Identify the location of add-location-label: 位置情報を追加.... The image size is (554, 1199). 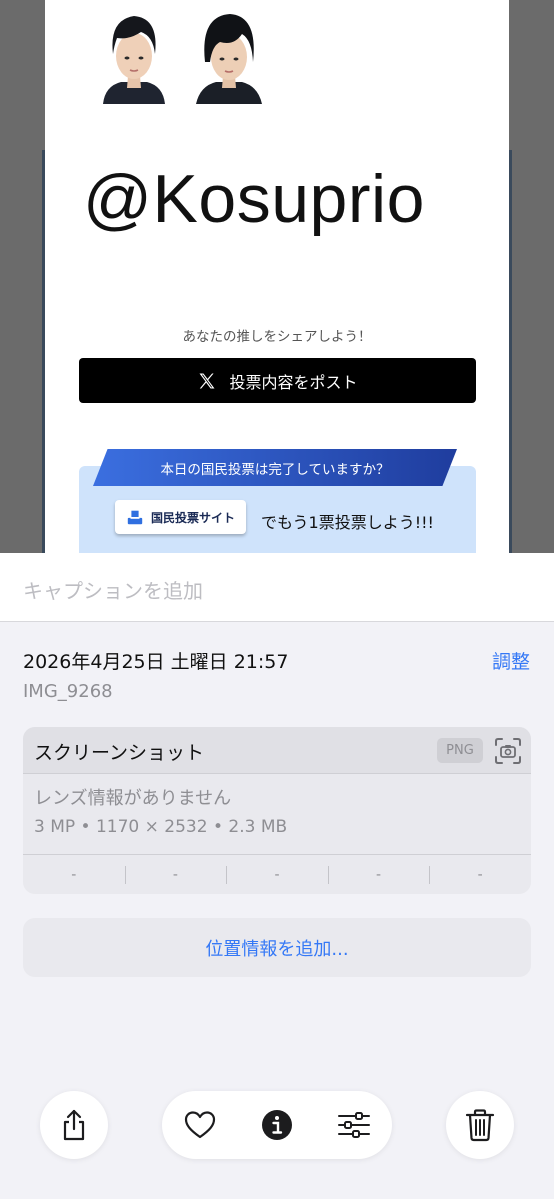
(277, 949).